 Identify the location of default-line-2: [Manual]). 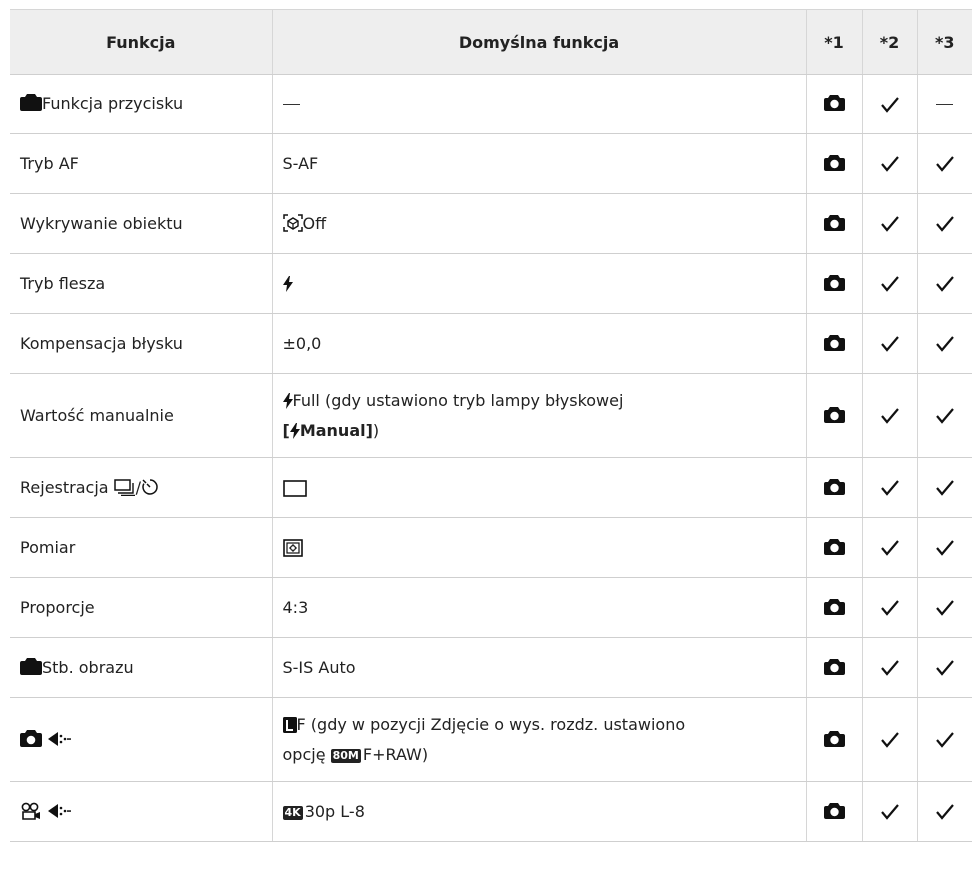
(331, 430).